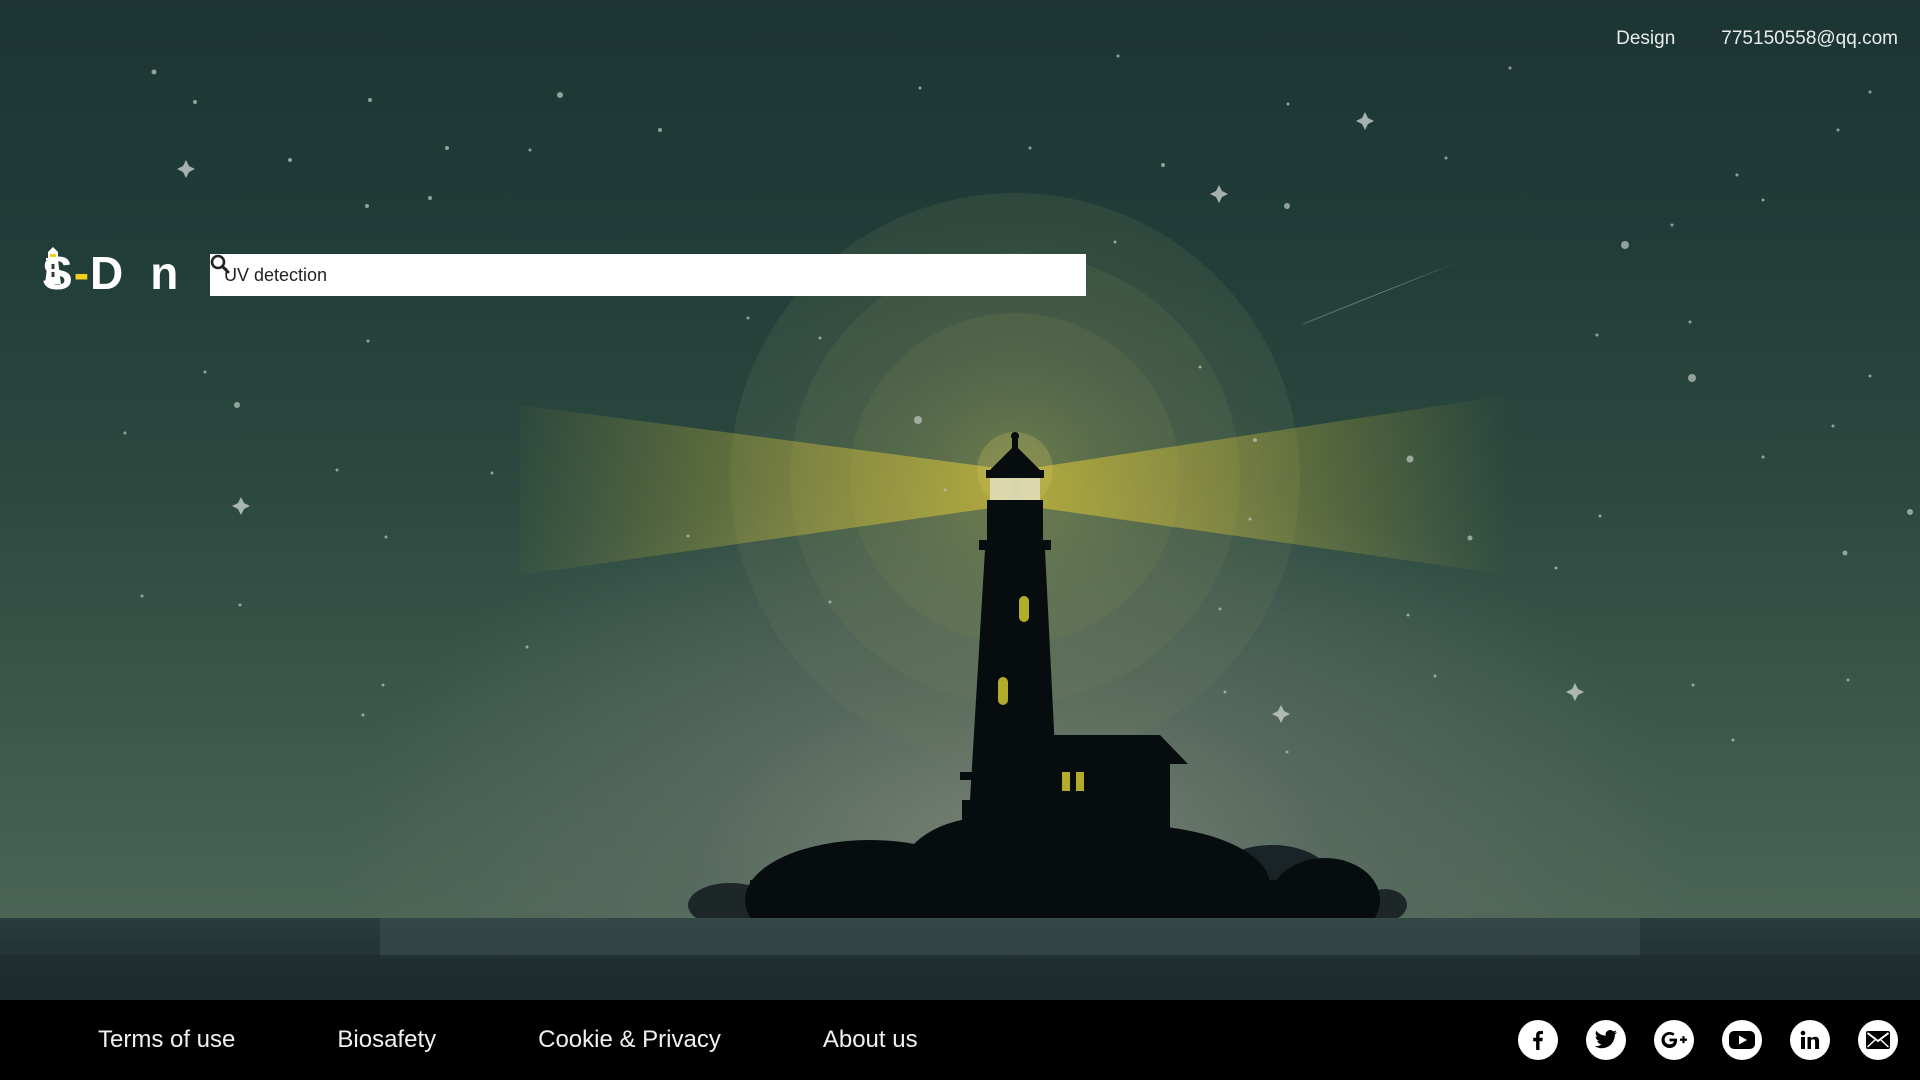 The width and height of the screenshot is (1920, 1080). I want to click on social-links, so click(1708, 1040).